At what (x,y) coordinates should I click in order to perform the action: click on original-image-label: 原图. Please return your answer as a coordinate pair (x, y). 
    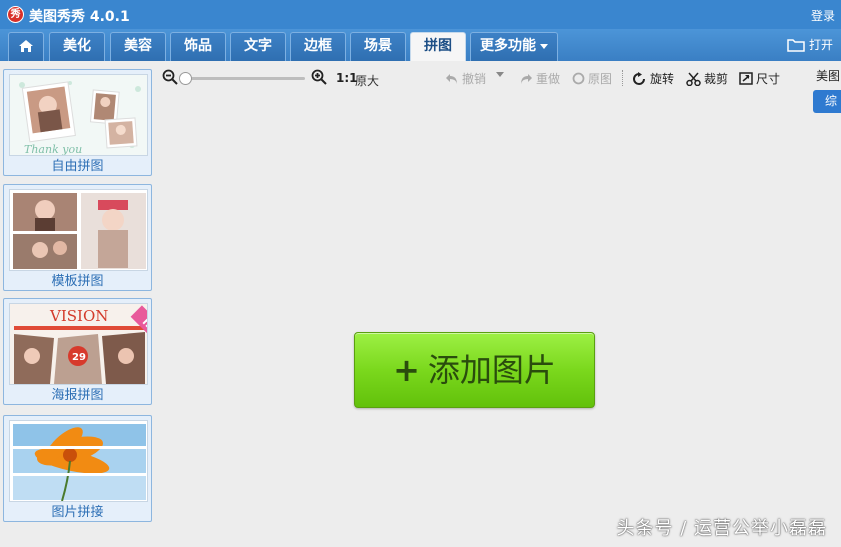
    Looking at the image, I should click on (600, 79).